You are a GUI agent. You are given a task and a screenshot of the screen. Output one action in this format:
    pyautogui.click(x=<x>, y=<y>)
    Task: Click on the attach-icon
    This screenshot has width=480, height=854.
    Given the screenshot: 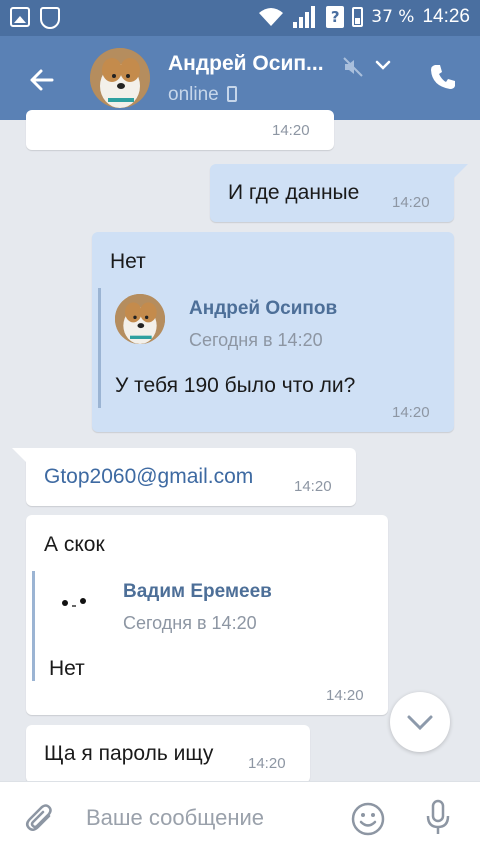 What is the action you would take?
    pyautogui.click(x=41, y=819)
    